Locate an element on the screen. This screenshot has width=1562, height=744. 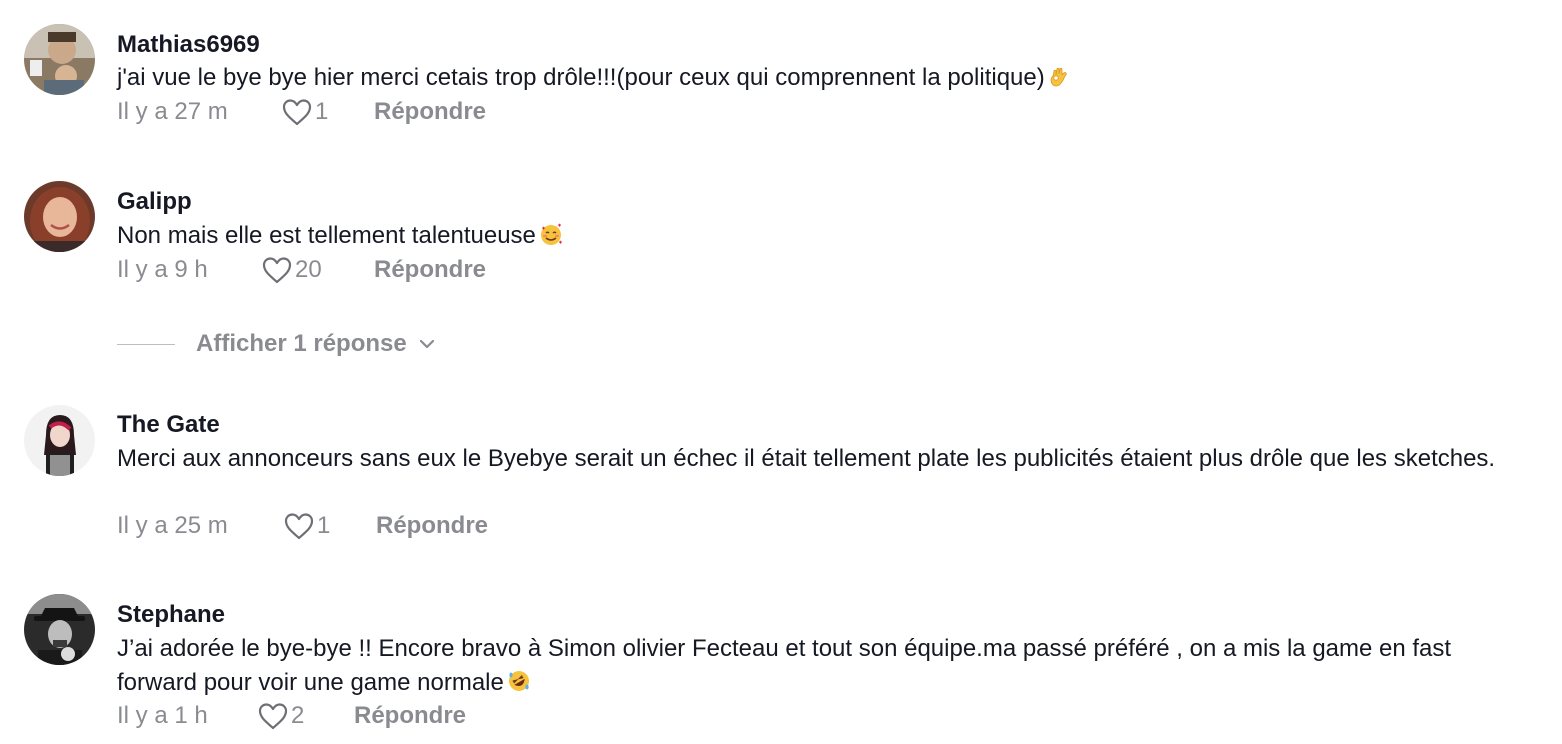
comment-timestamp: Il y a 9 h is located at coordinates (162, 269).